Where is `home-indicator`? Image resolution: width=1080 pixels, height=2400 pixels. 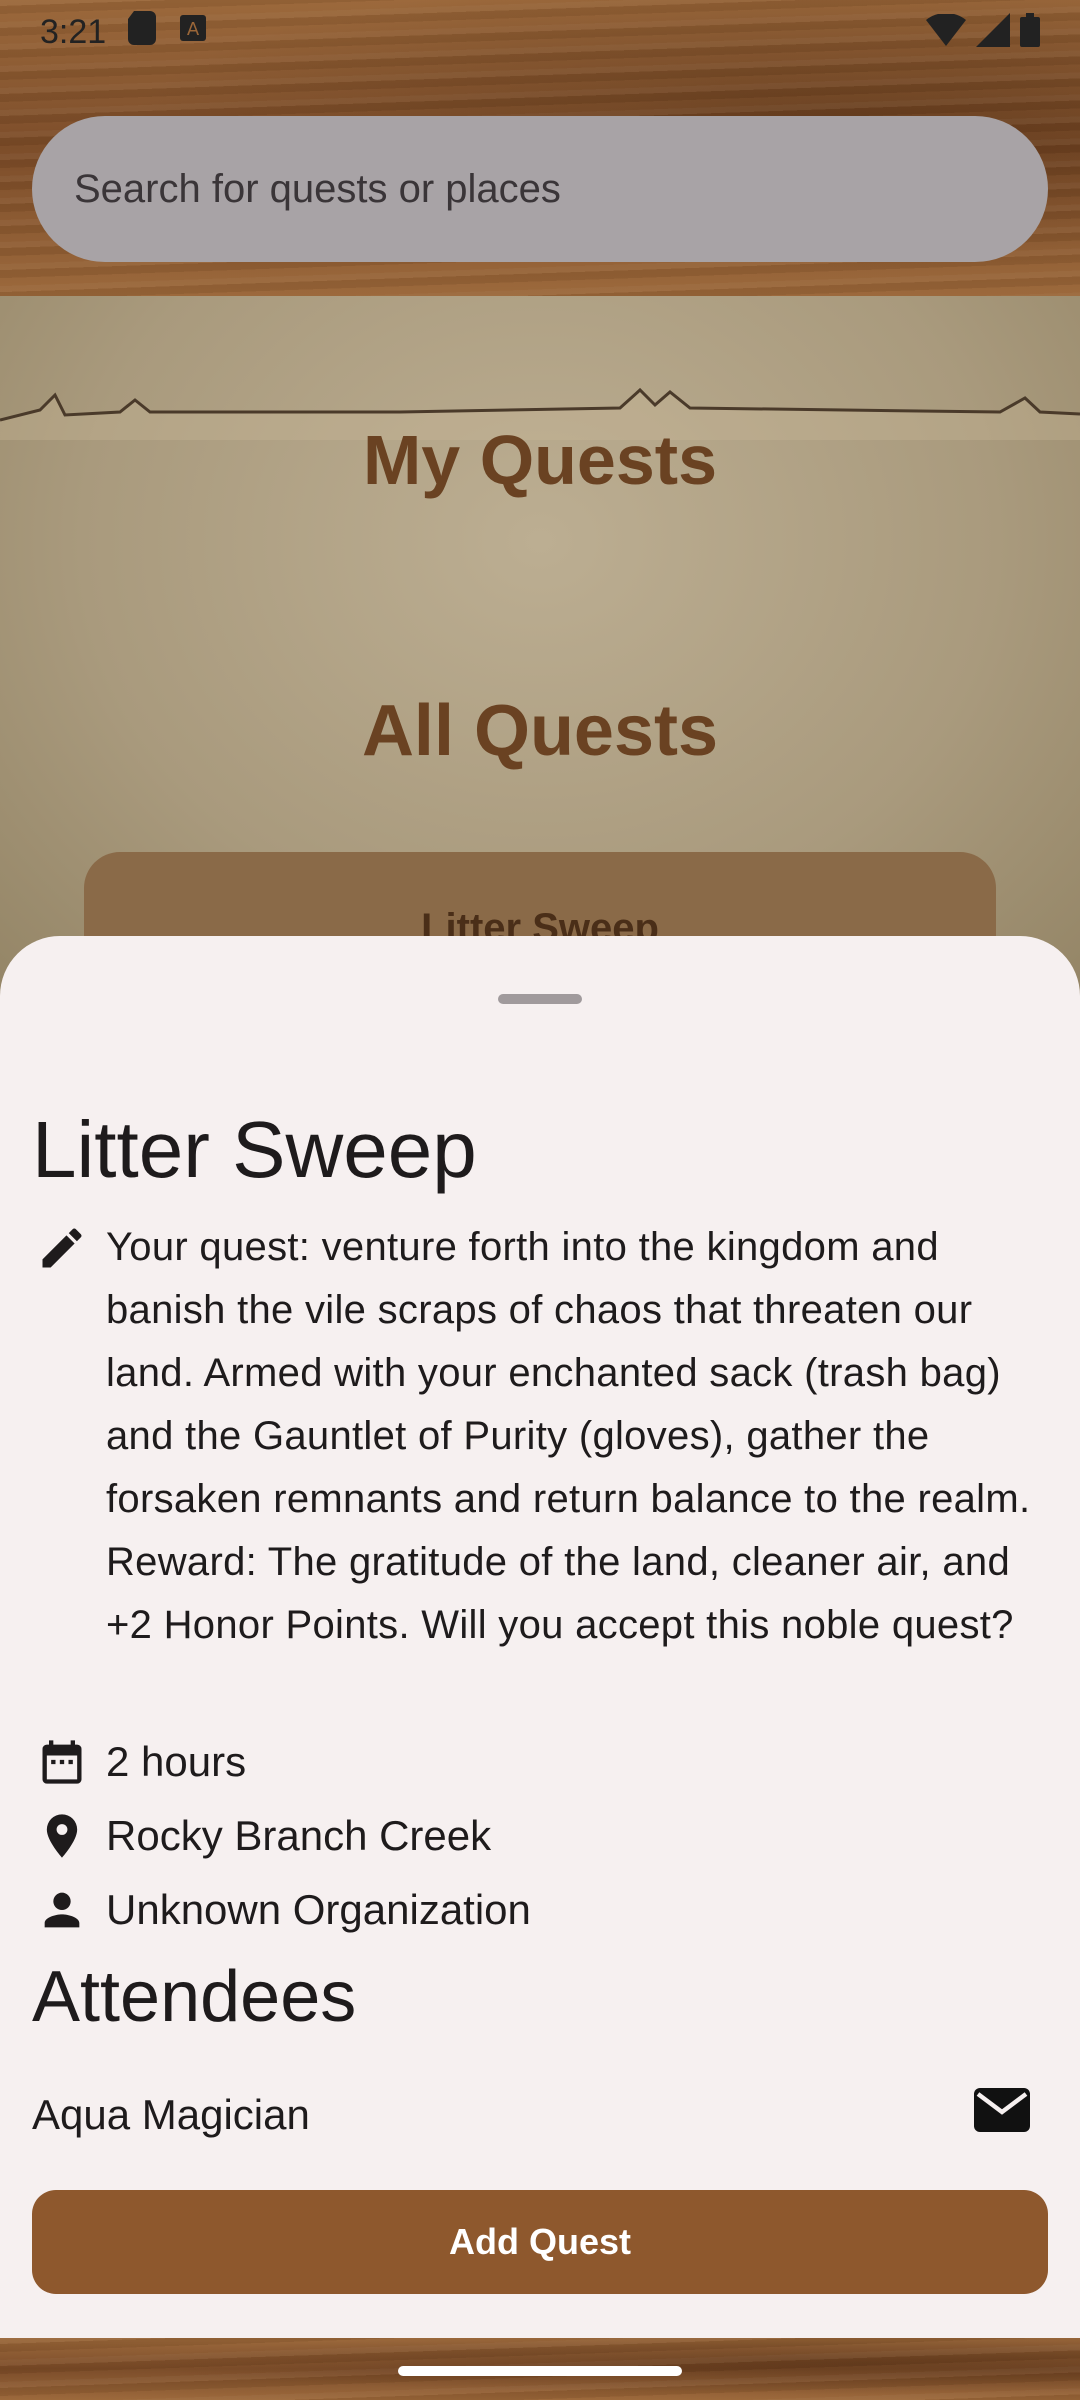
home-indicator is located at coordinates (540, 2371).